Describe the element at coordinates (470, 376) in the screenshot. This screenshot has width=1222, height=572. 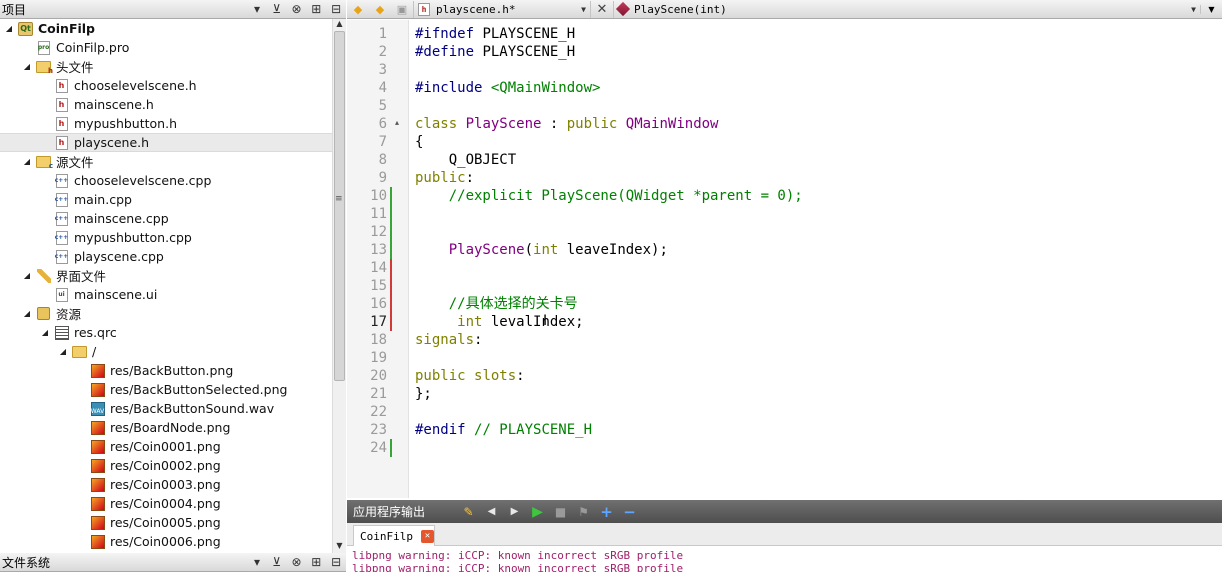
I see `code-line: public slots:` at that location.